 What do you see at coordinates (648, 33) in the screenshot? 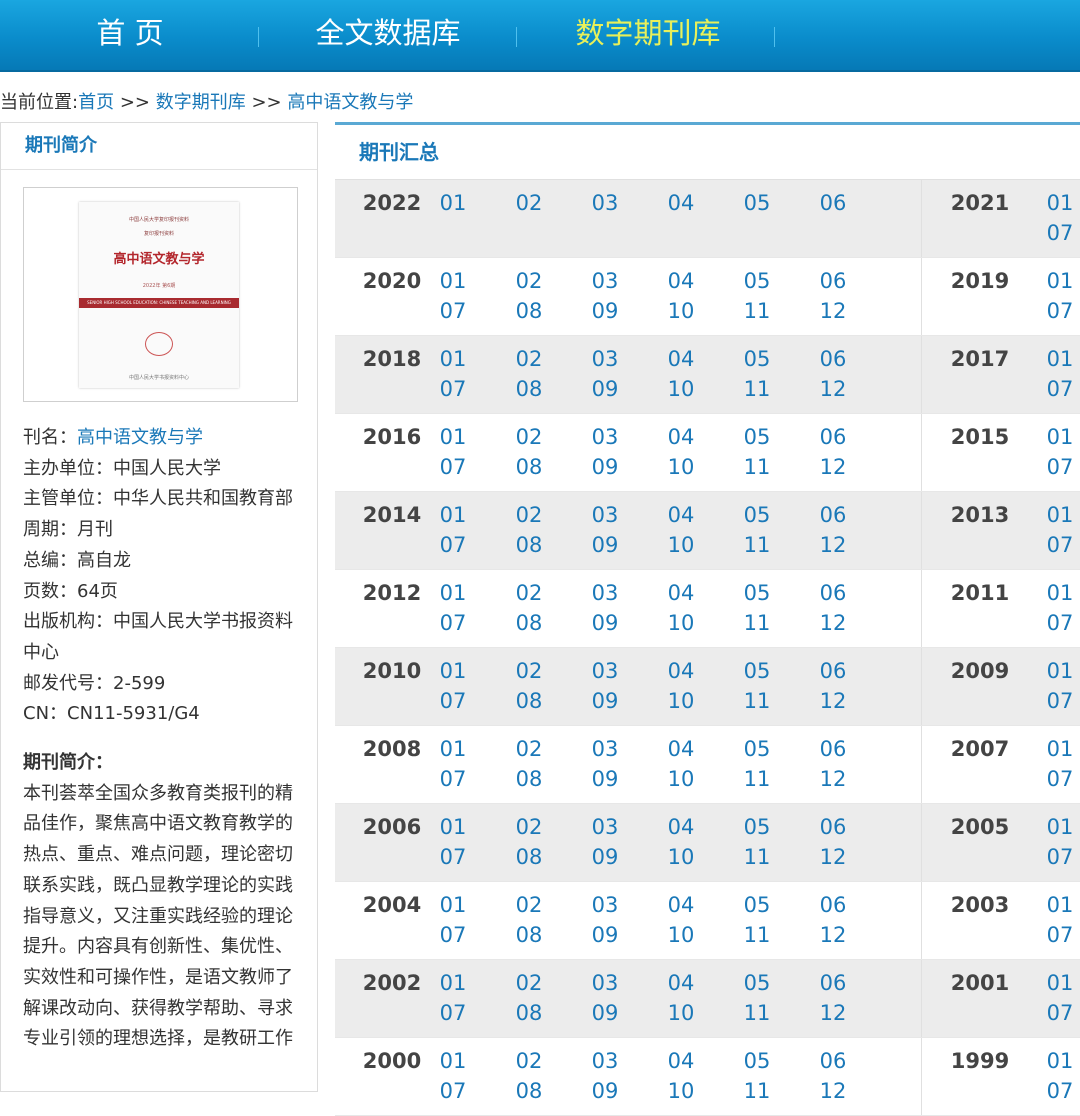
I see `nav-digital-journal-db: 数字期刊库` at bounding box center [648, 33].